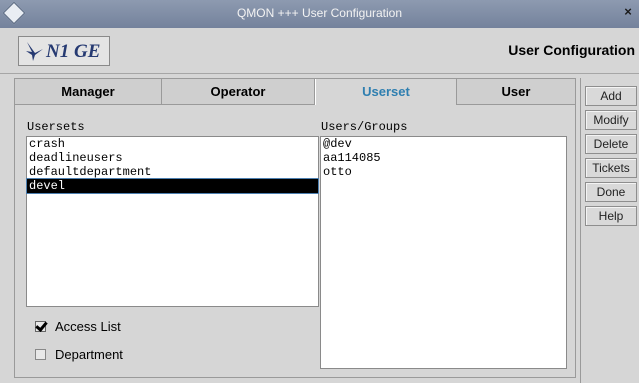 The height and width of the screenshot is (383, 639). Describe the element at coordinates (56, 127) in the screenshot. I see `usersets-label: Usersets` at that location.